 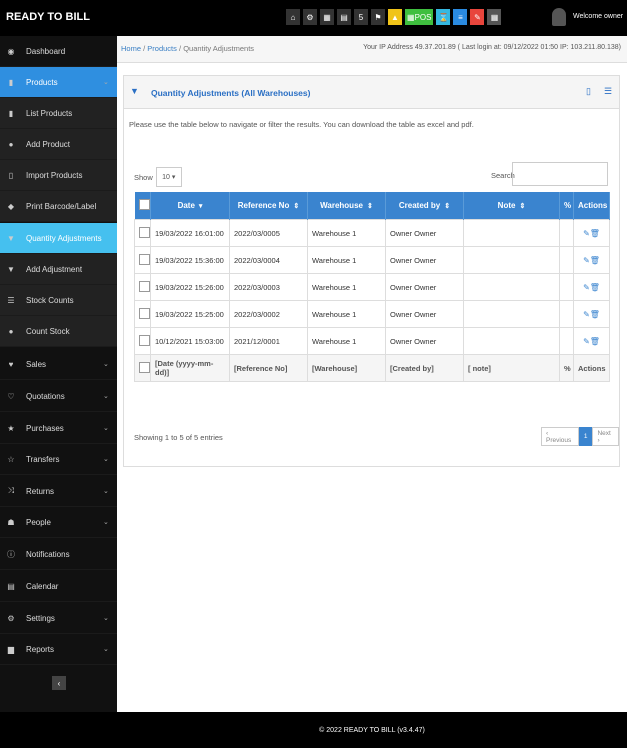 I want to click on col-warehouse: Warehouse ⇕, so click(x=346, y=206).